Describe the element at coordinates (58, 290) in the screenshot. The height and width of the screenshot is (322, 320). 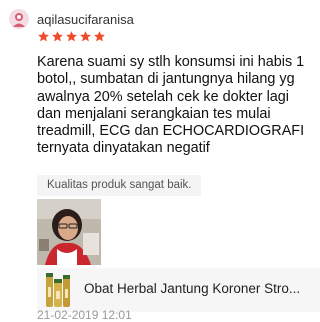
I see `product-bottle-icon` at that location.